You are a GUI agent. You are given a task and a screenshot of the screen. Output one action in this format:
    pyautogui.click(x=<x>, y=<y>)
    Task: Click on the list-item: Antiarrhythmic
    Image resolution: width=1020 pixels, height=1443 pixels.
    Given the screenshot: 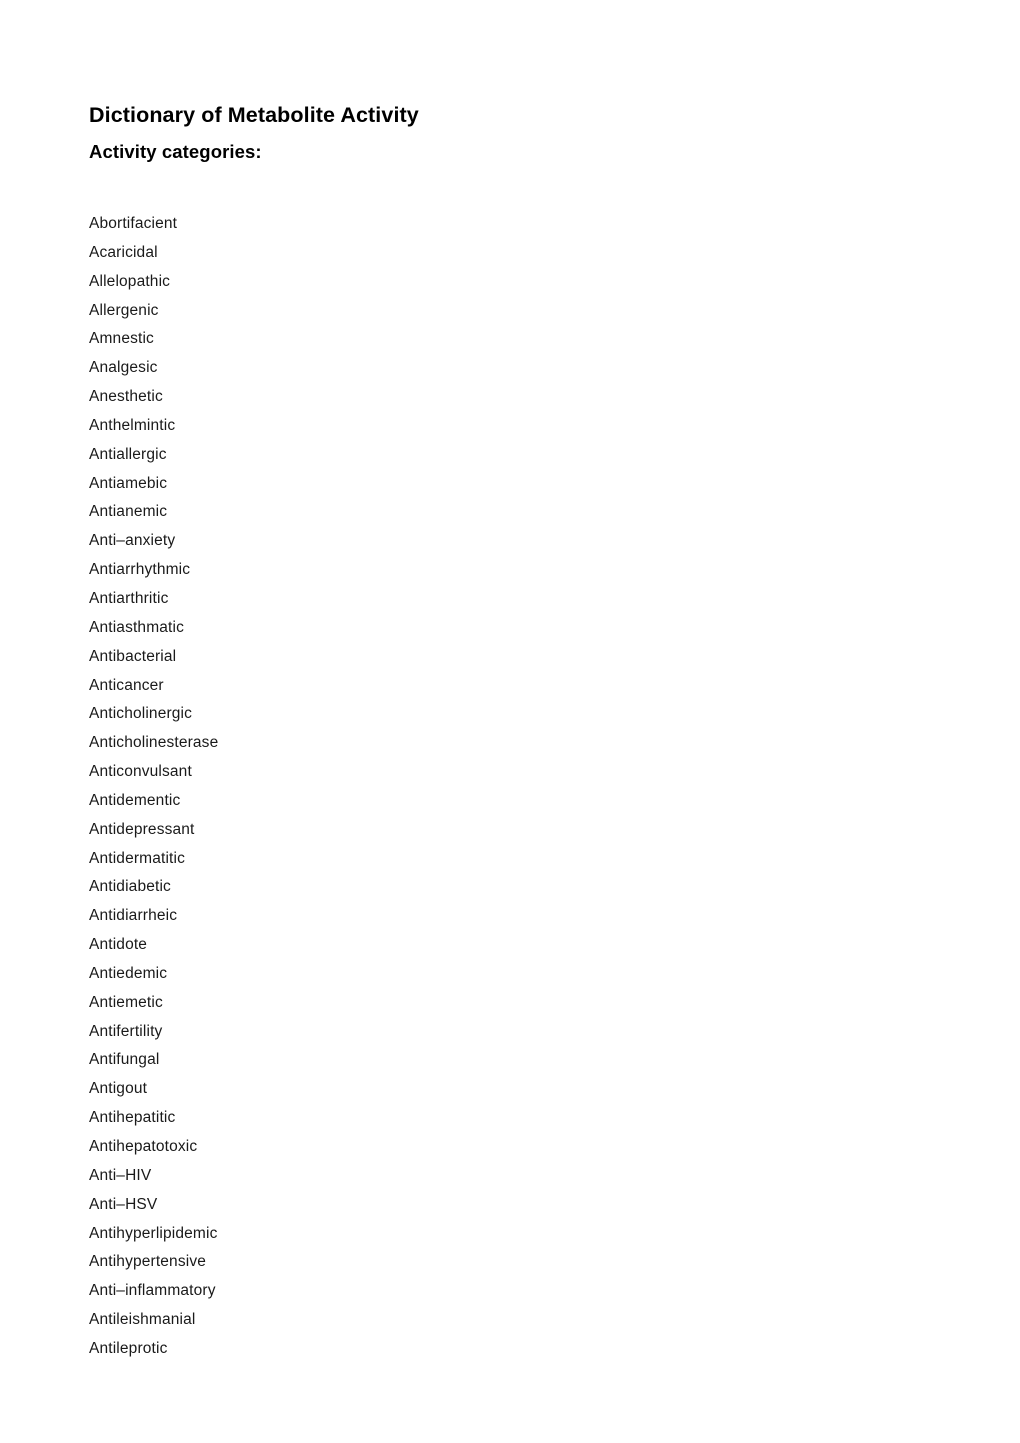 What is the action you would take?
    pyautogui.click(x=140, y=570)
    